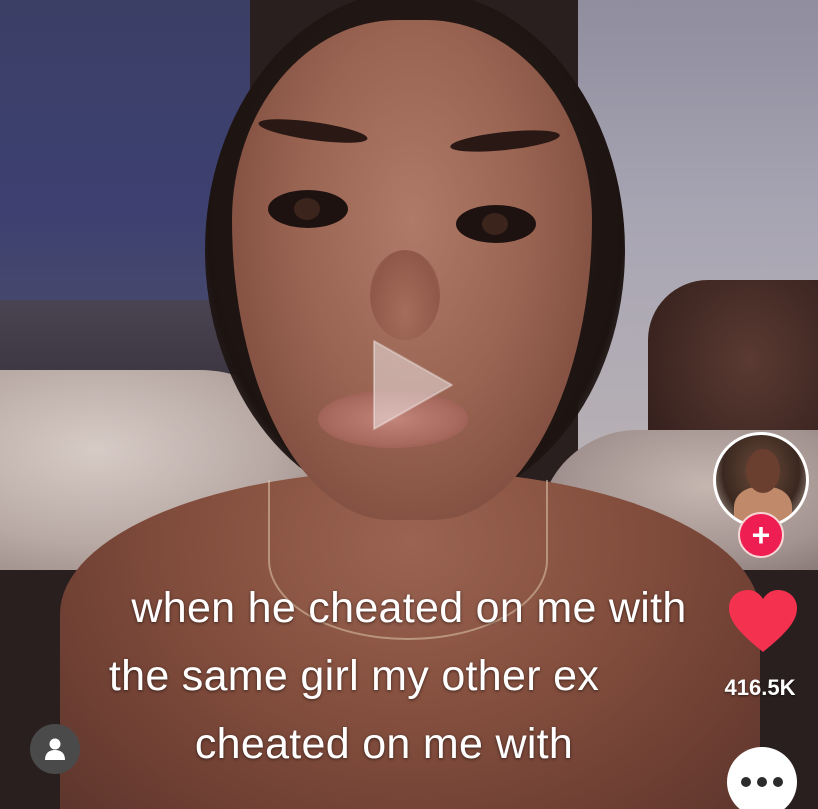  I want to click on more-dots-icon, so click(762, 778).